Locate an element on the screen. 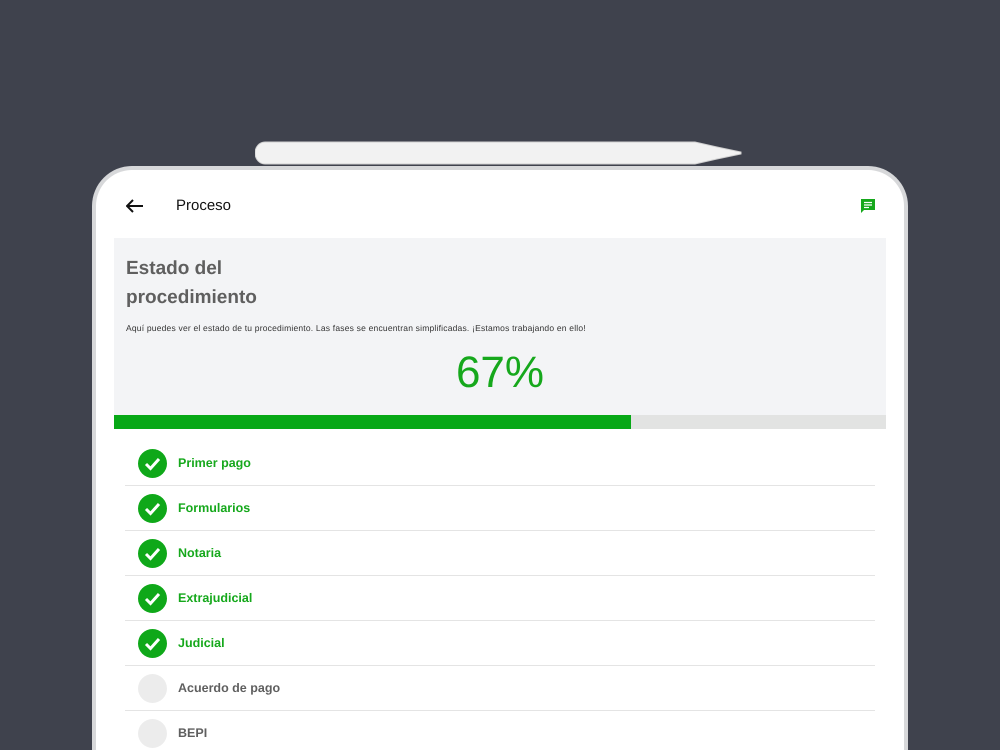 This screenshot has height=750, width=1000. progress-percent: 67% is located at coordinates (500, 372).